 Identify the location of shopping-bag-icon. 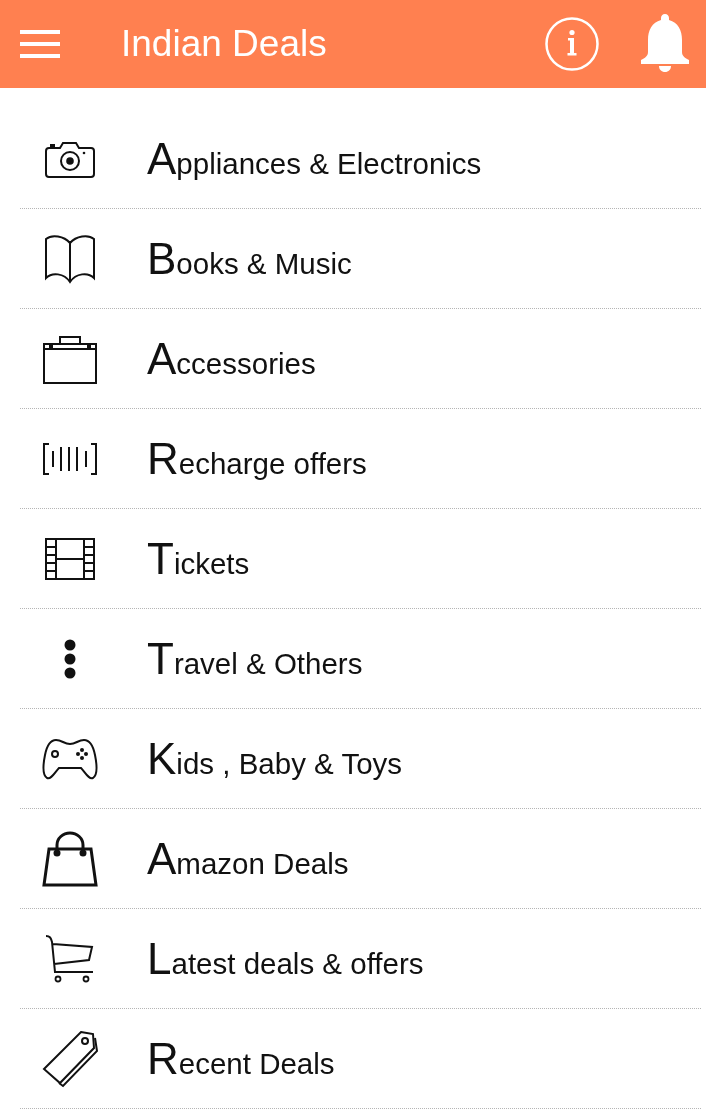
(70, 858).